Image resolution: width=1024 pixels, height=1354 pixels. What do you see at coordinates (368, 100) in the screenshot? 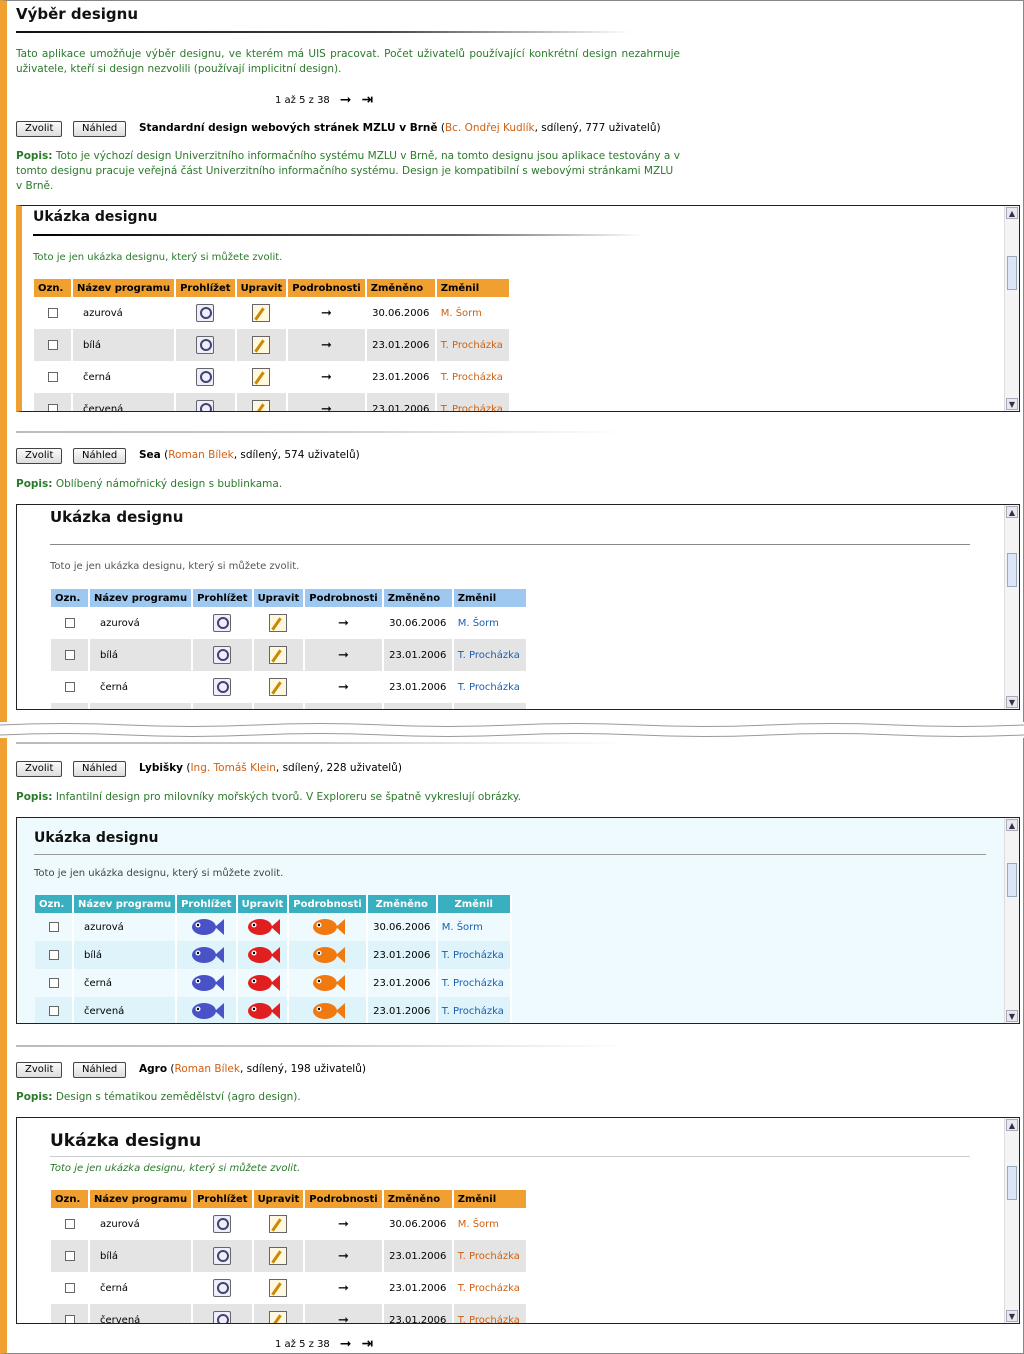
I see `arrow-last-icon: ⇥` at bounding box center [368, 100].